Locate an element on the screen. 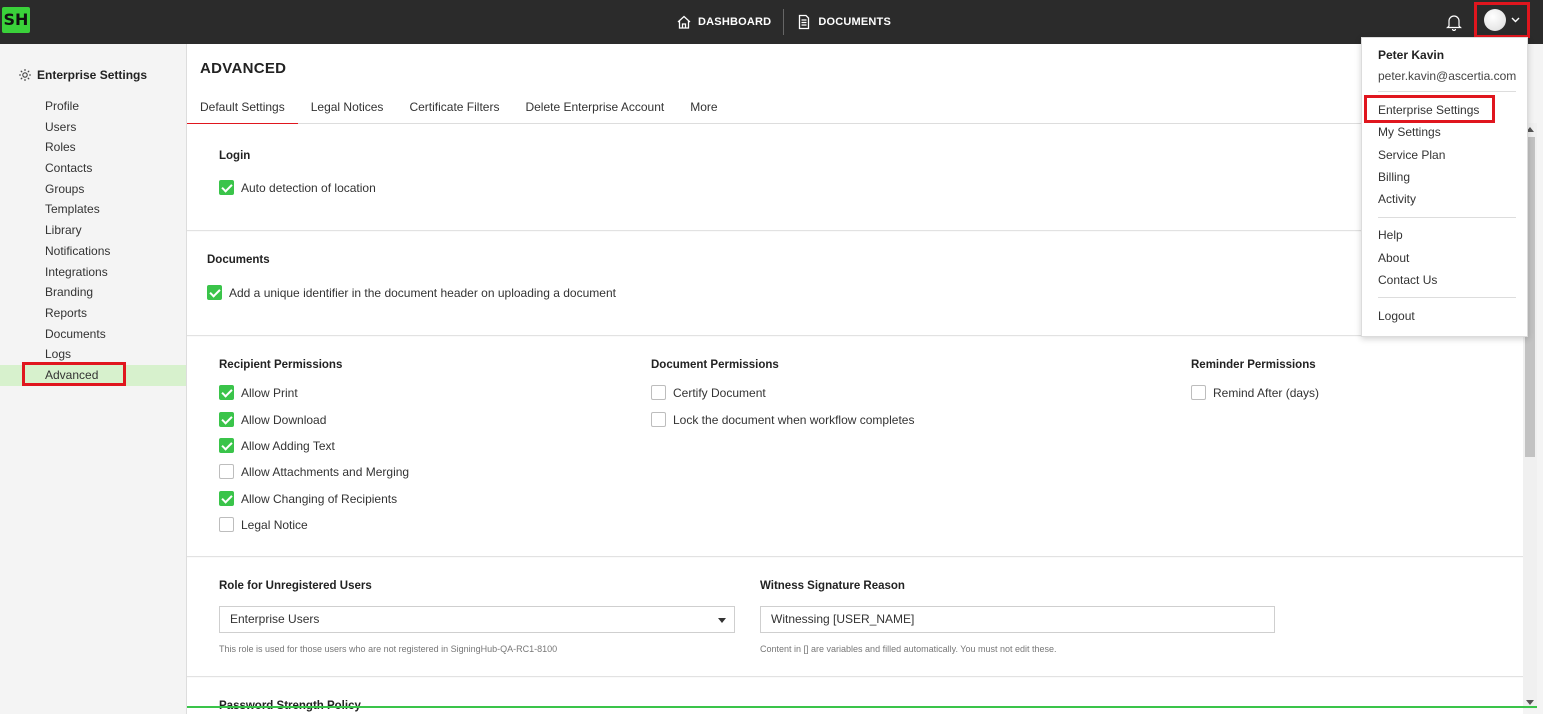  sidebar-item-profile: Profile is located at coordinates (93, 106).